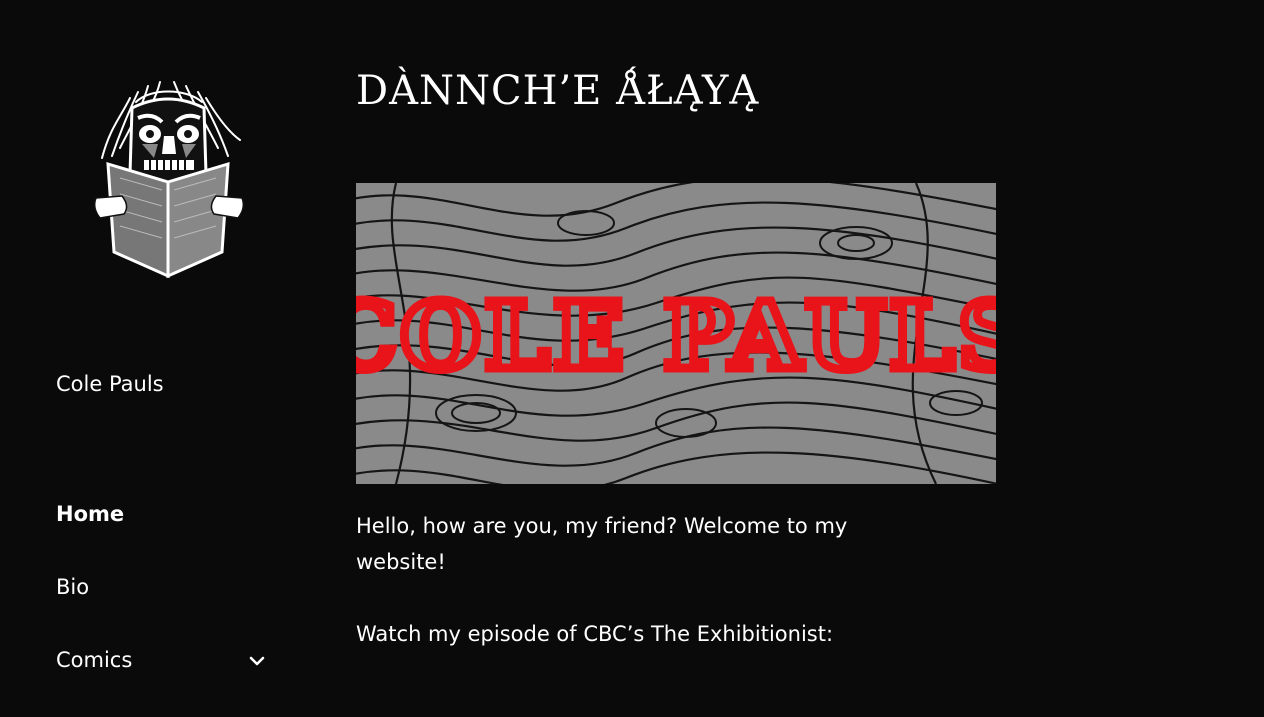  Describe the element at coordinates (161, 660) in the screenshot. I see `nav-item-comics: Comics` at that location.